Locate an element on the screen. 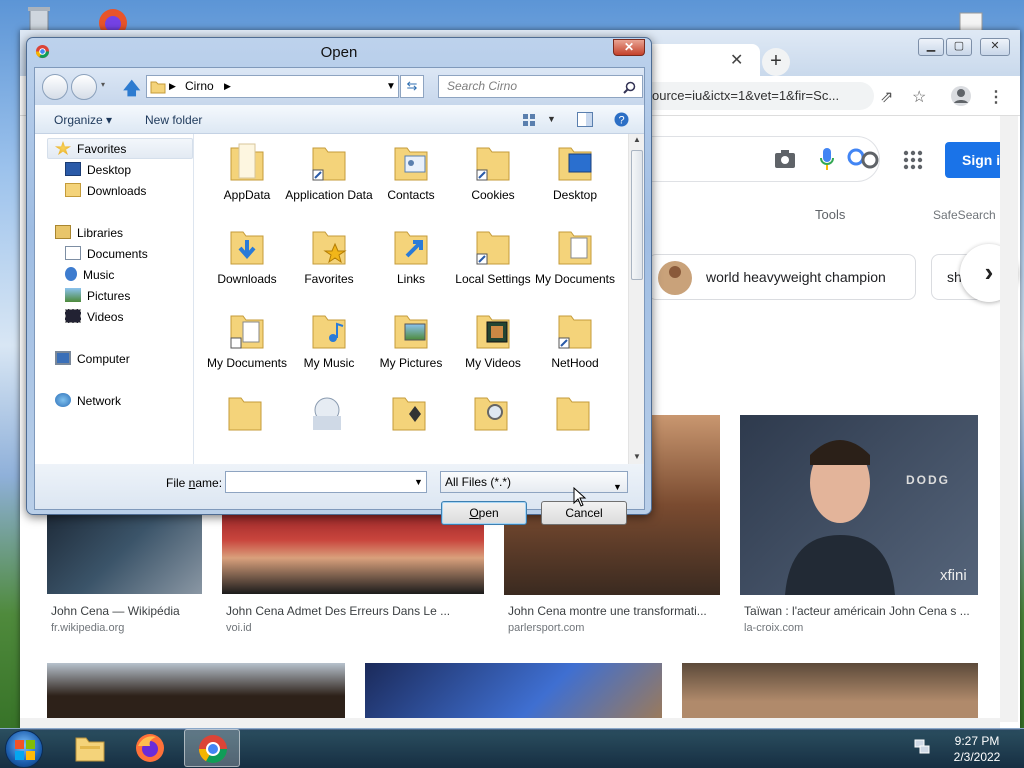 The image size is (1024, 768). view-dropdown-icon: ▼ is located at coordinates (551, 119).